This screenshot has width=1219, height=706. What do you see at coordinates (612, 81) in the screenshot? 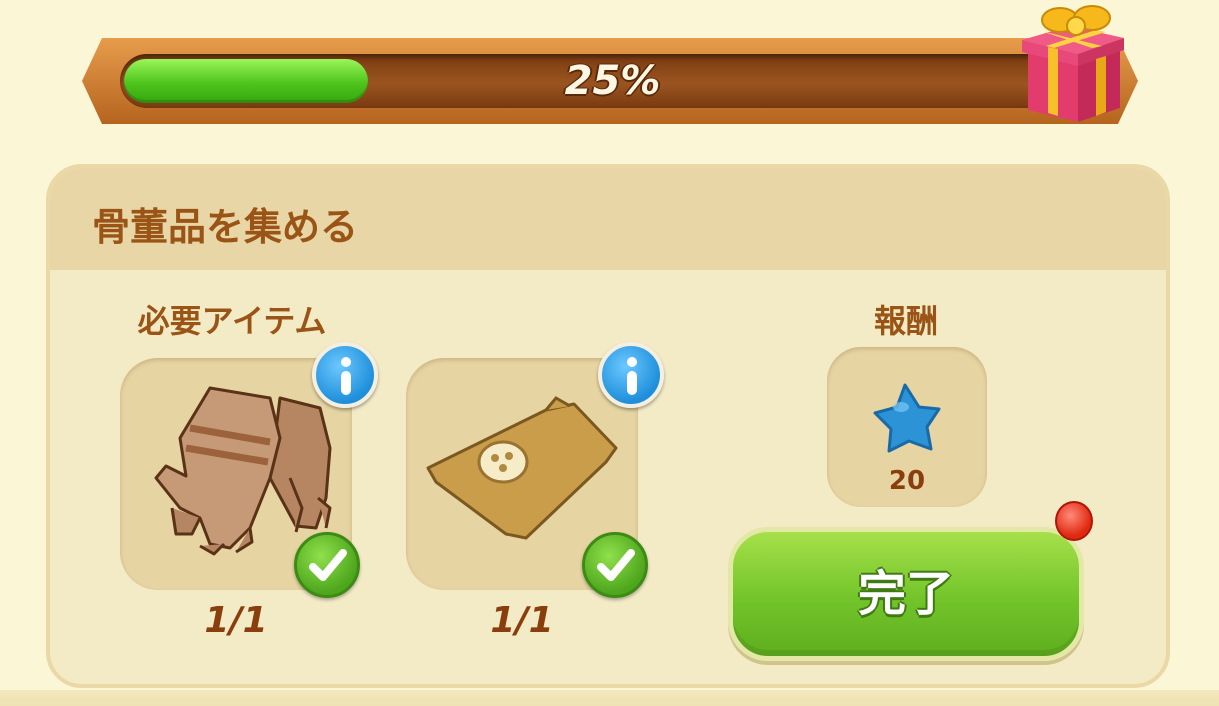
I see `progress-percent: 25%` at bounding box center [612, 81].